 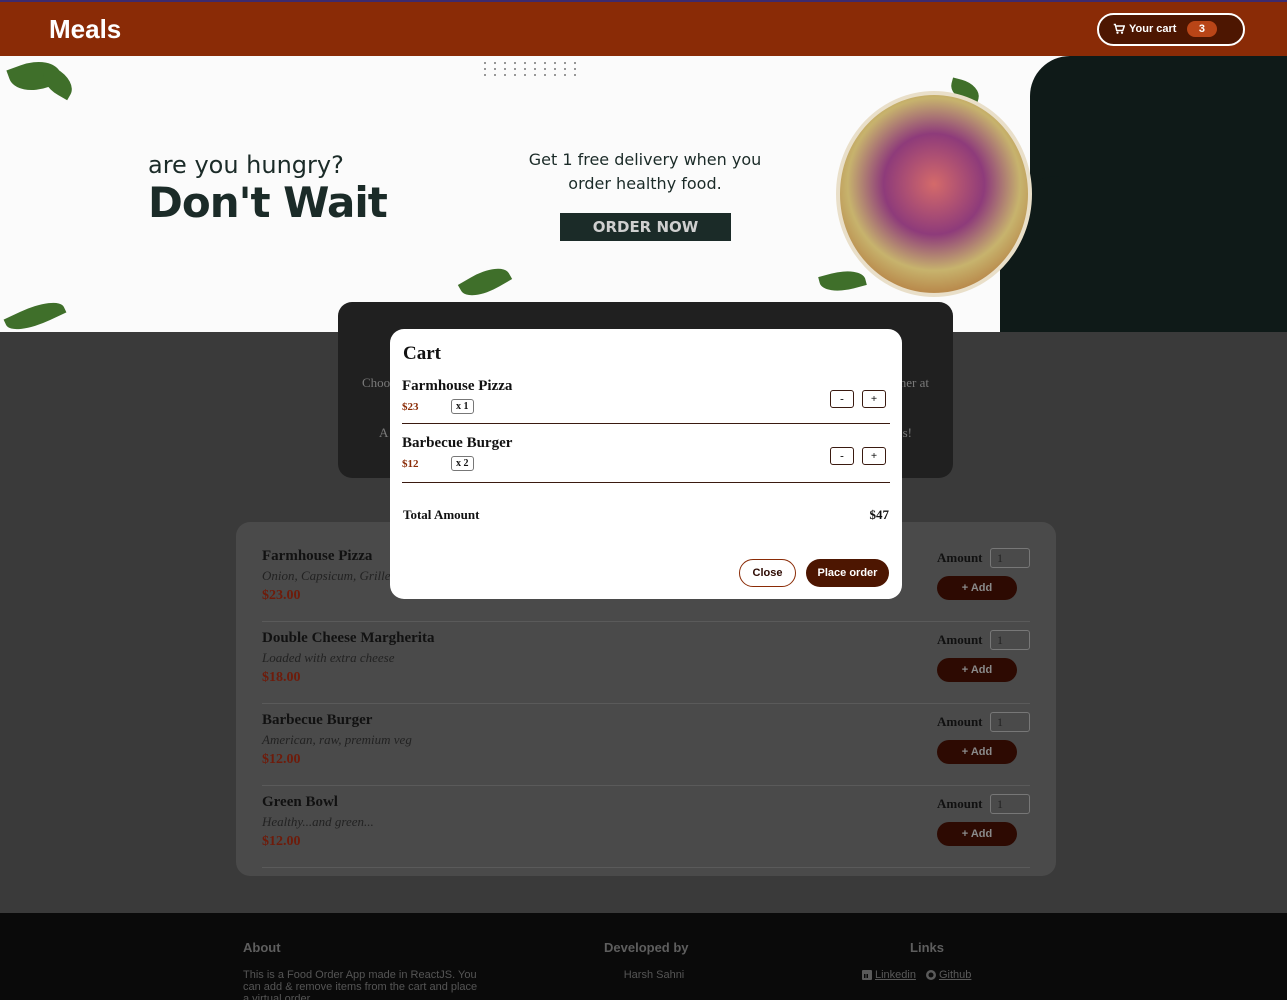 What do you see at coordinates (85, 28) in the screenshot?
I see `app-logo: Meals` at bounding box center [85, 28].